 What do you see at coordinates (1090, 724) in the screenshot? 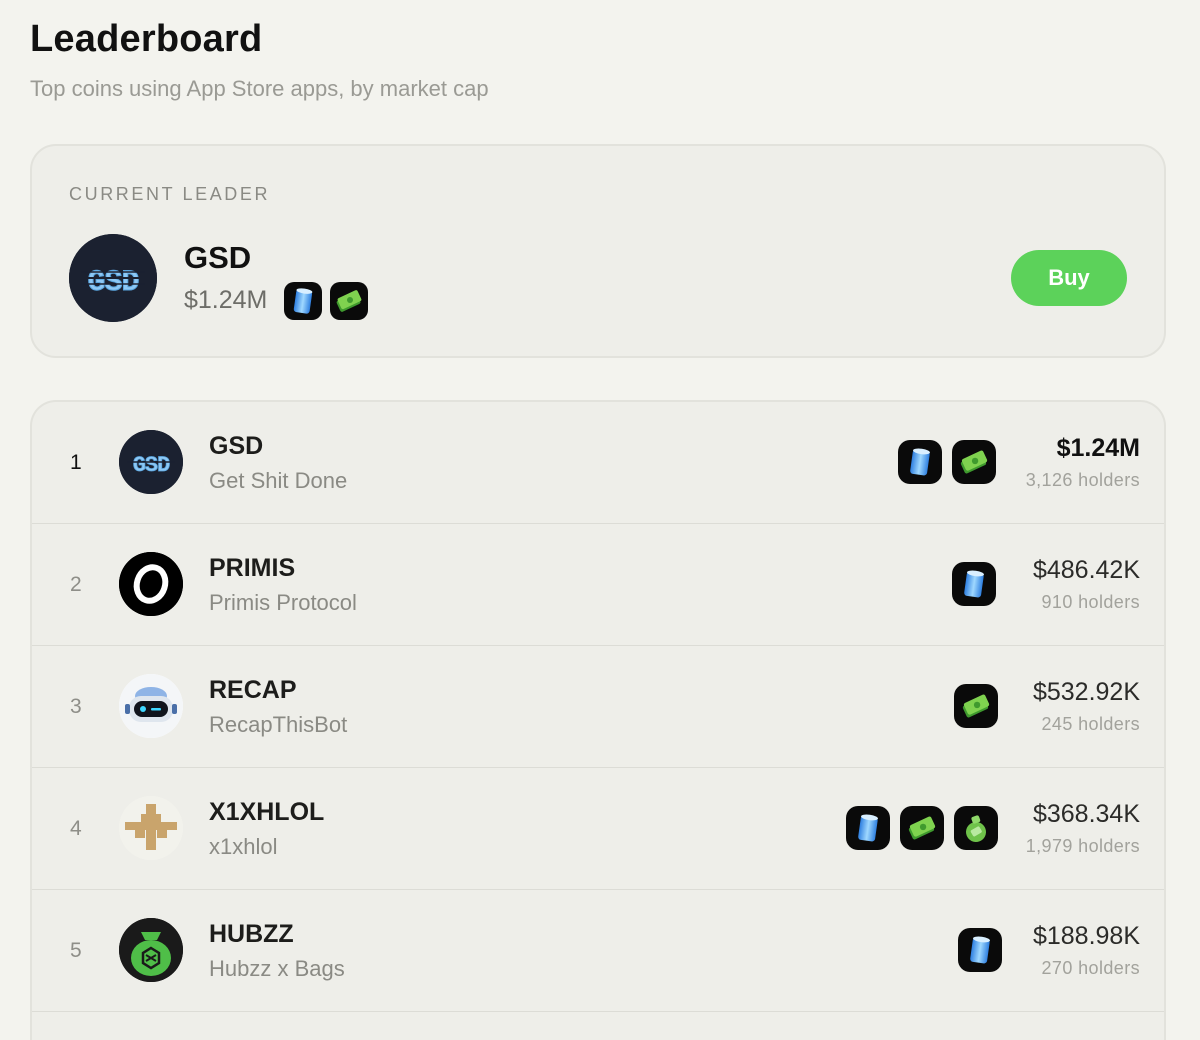
I see `holders-count: 245 holders` at bounding box center [1090, 724].